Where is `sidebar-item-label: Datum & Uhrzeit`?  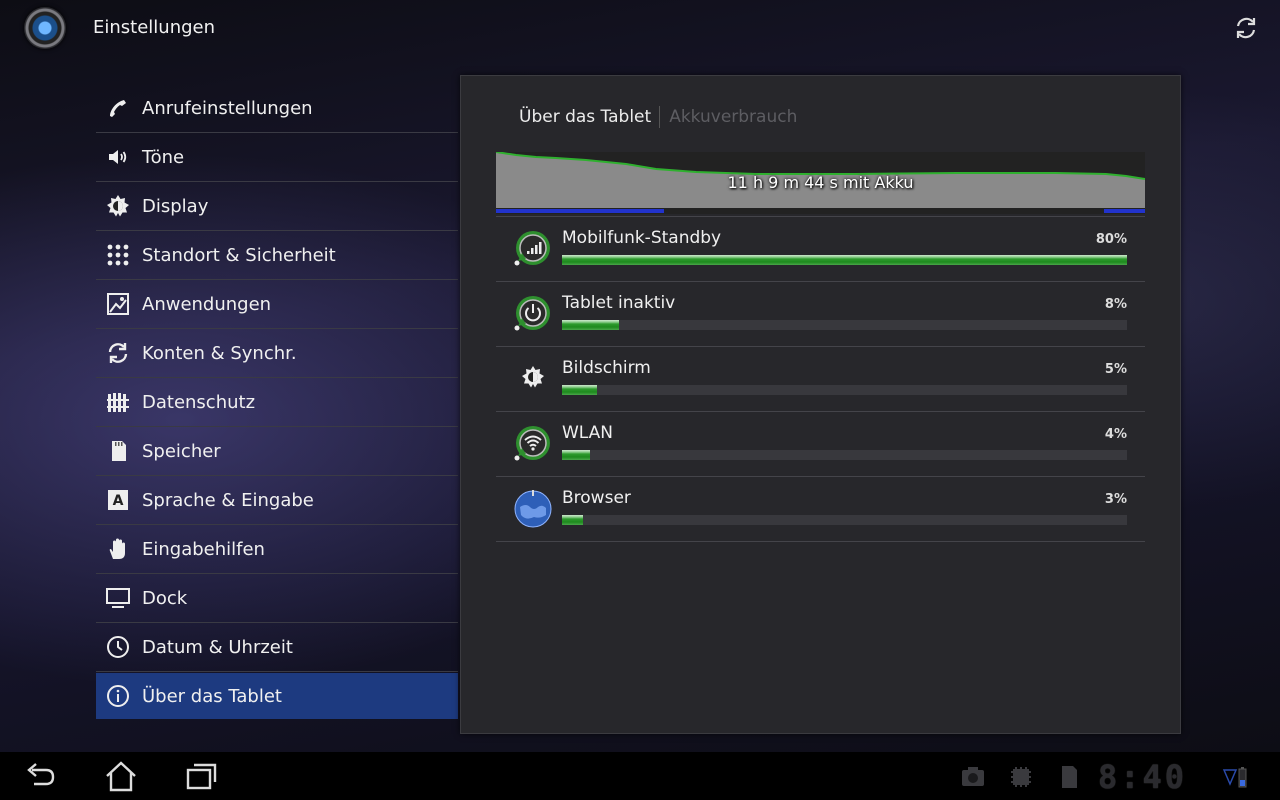
sidebar-item-label: Datum & Uhrzeit is located at coordinates (217, 647).